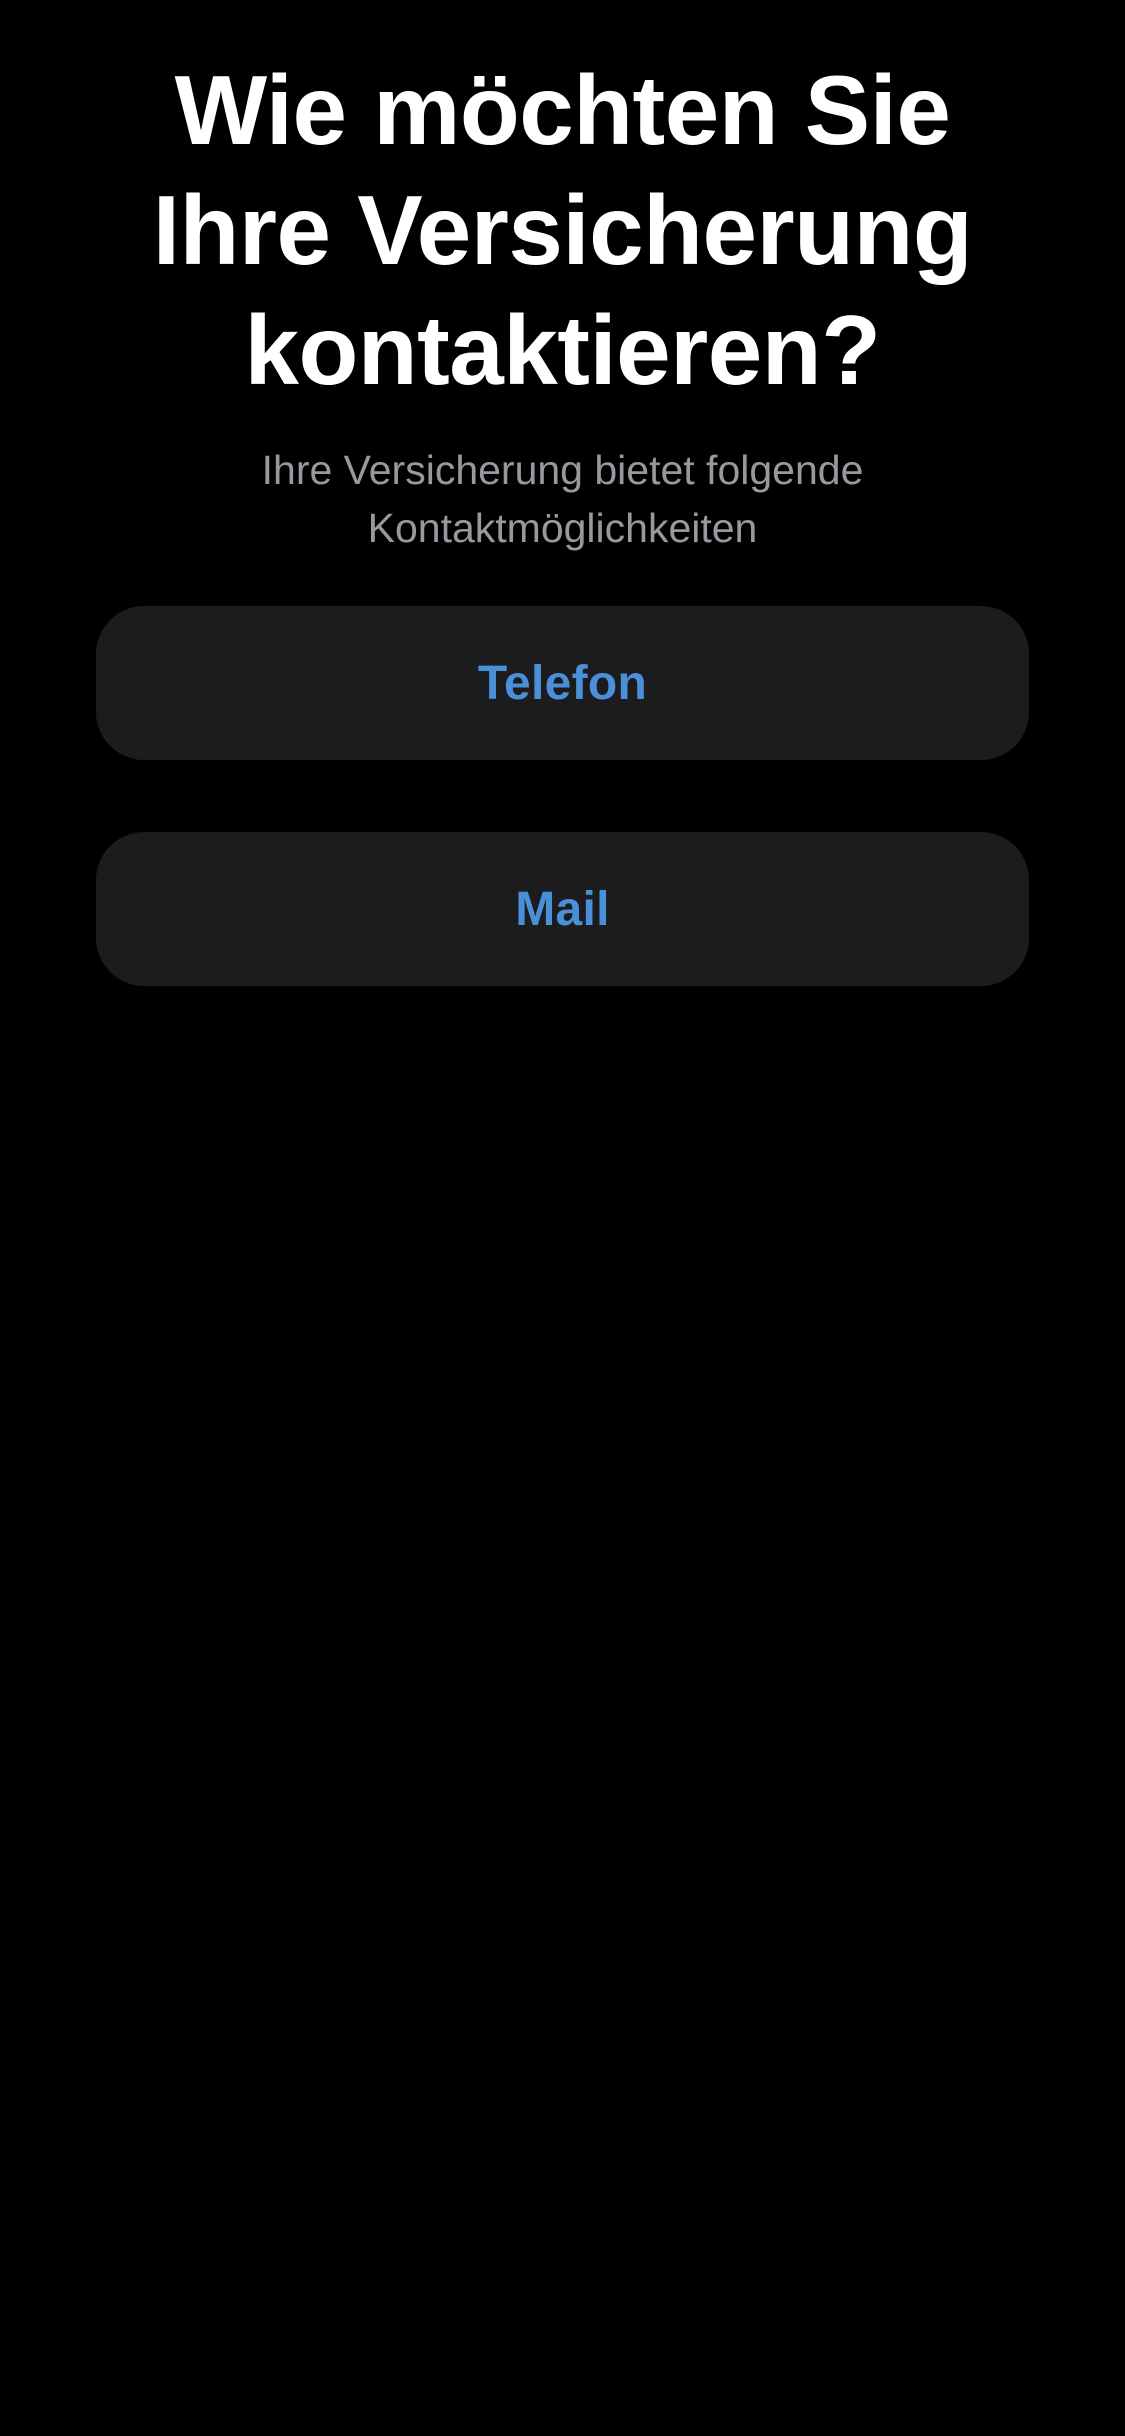  I want to click on phone-contact-button: Telefon, so click(562, 683).